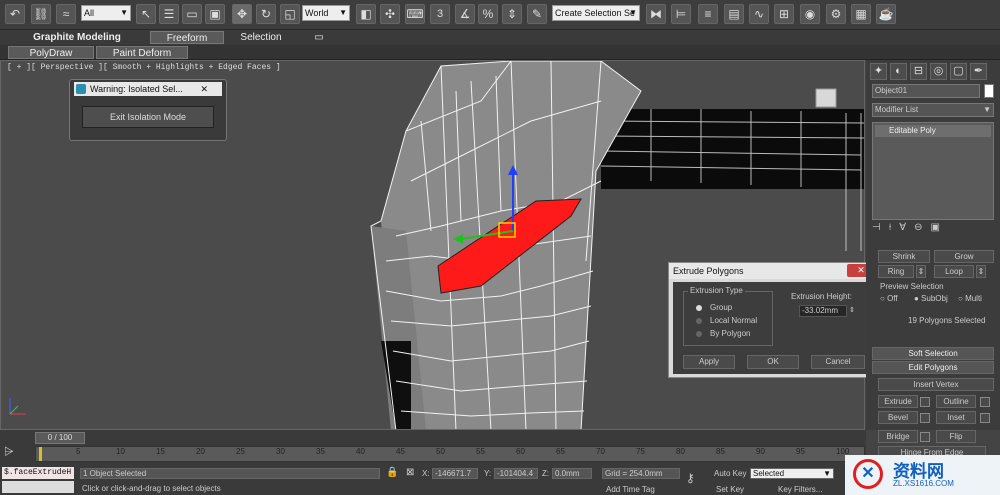 The height and width of the screenshot is (495, 1000). I want to click on curve-editor-icon: ∿, so click(759, 14).